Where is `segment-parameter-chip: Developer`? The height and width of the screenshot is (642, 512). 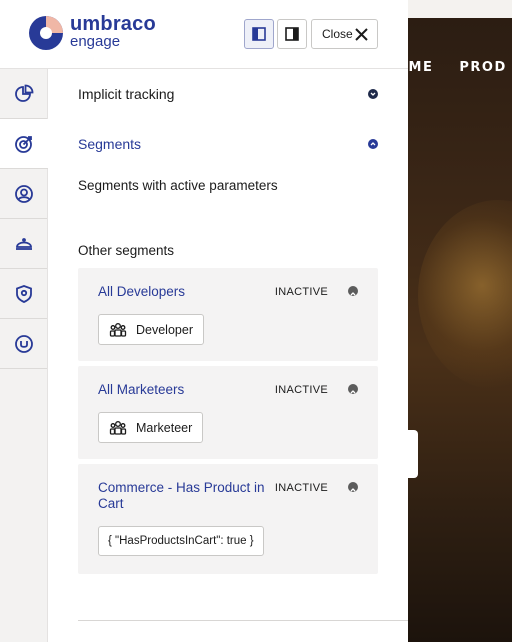
segment-parameter-chip: Developer is located at coordinates (151, 329).